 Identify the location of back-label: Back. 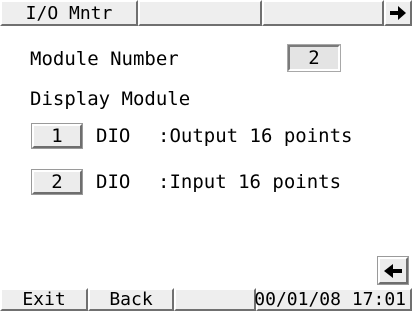
(131, 299).